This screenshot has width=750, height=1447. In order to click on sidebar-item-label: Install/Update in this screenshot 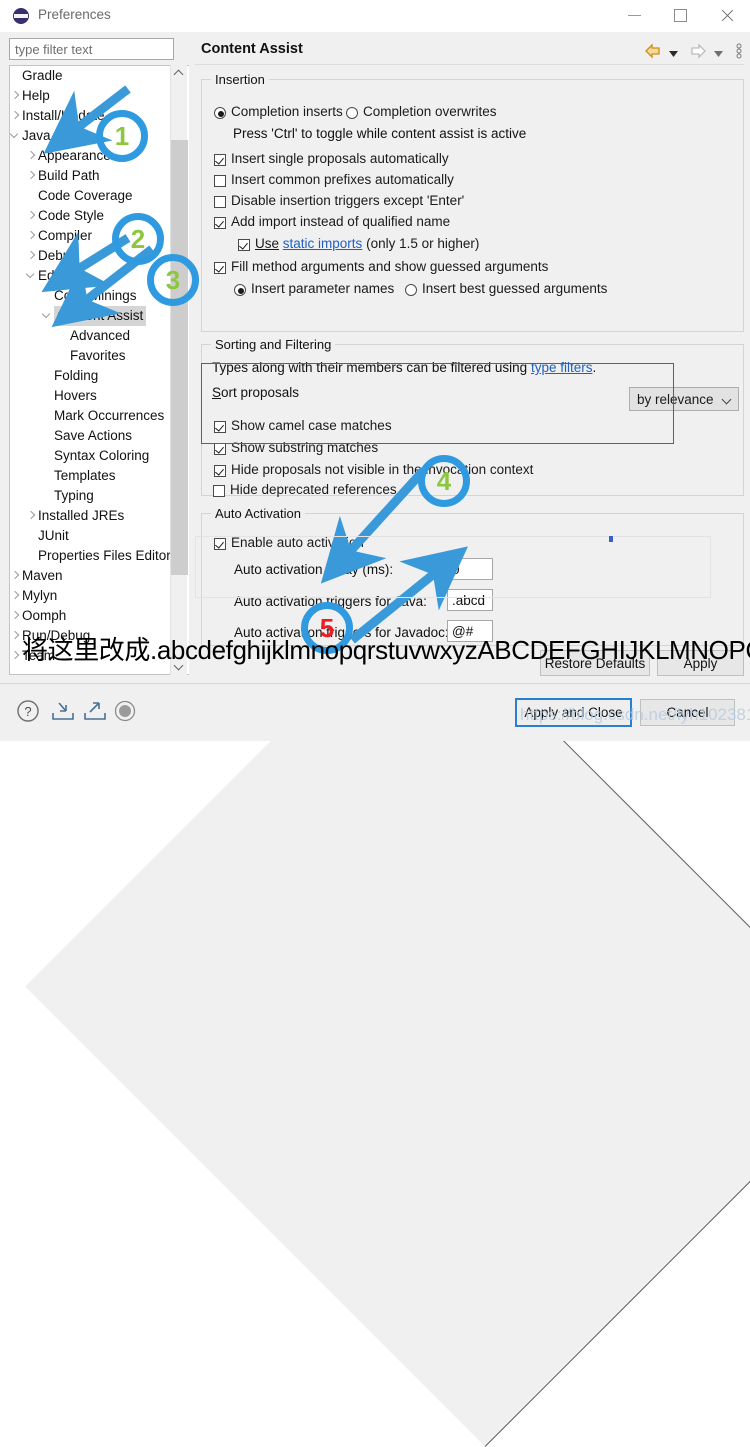, I will do `click(63, 115)`.